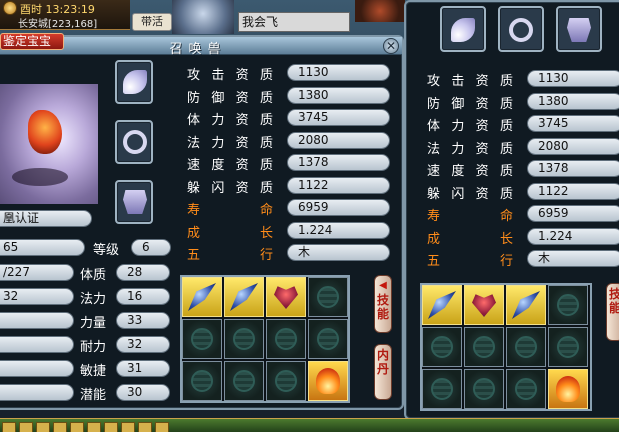 Image resolution: width=619 pixels, height=432 pixels. Describe the element at coordinates (93, 347) in the screenshot. I see `attr-label: 耐力` at that location.